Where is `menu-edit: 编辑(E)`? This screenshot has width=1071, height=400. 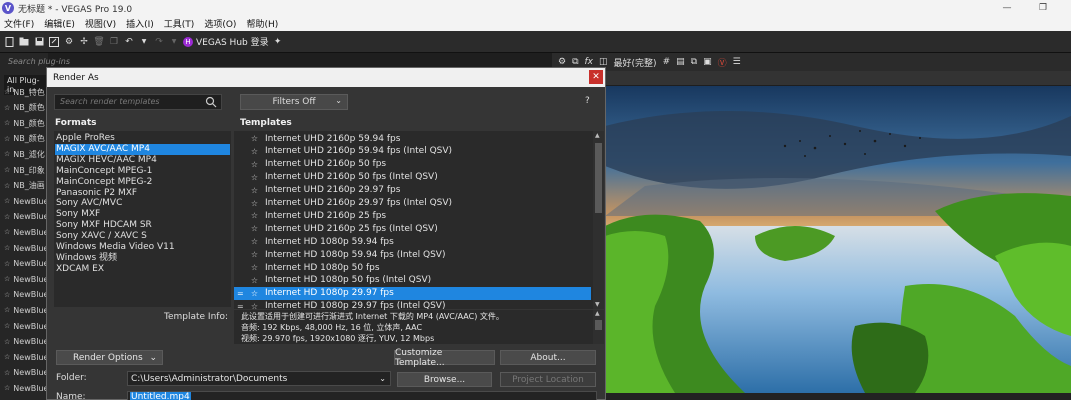
menu-edit: 编辑(E) is located at coordinates (59, 23).